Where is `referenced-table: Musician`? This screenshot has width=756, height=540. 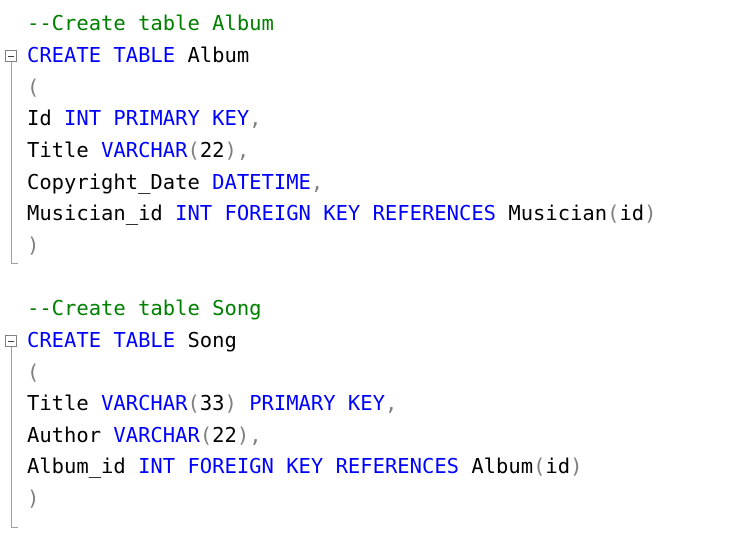 referenced-table: Musician is located at coordinates (558, 213).